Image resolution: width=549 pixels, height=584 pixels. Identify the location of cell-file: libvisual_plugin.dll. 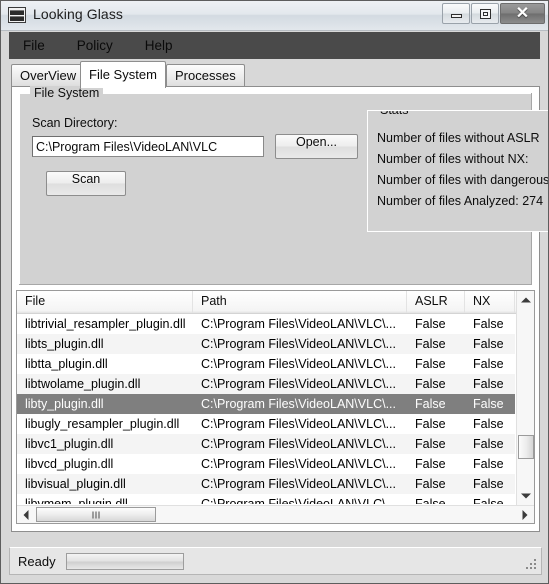
(75, 484).